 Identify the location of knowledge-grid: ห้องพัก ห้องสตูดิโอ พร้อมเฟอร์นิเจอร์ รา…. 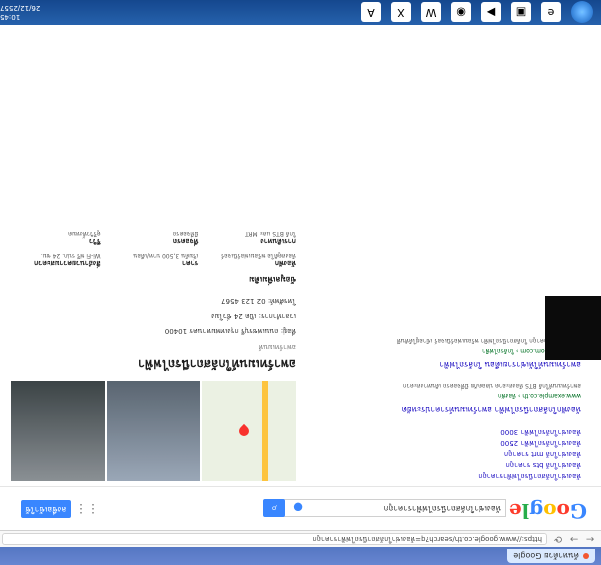
(153, 248).